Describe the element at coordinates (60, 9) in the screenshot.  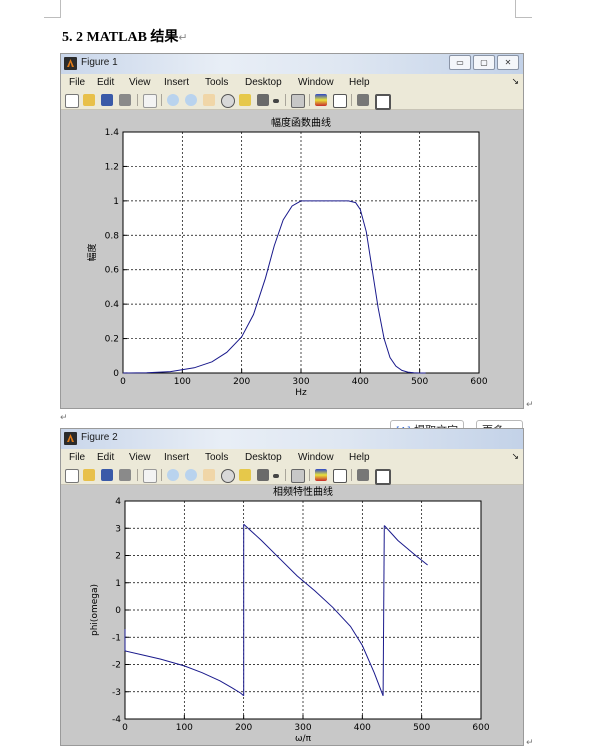
I see `page-margin-left-top` at that location.